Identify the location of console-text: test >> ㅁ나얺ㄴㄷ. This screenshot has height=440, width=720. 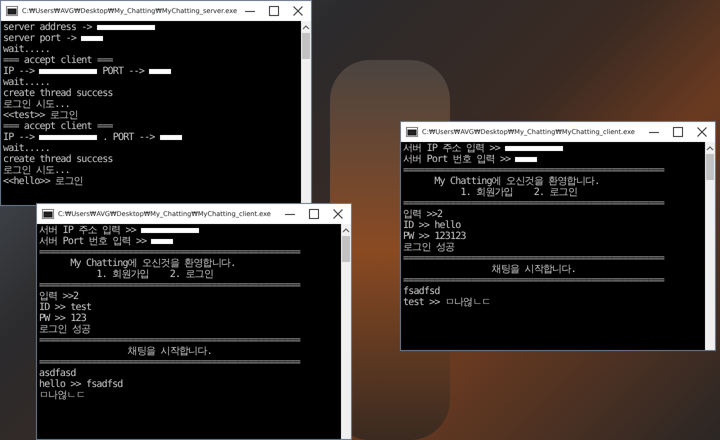
(447, 302).